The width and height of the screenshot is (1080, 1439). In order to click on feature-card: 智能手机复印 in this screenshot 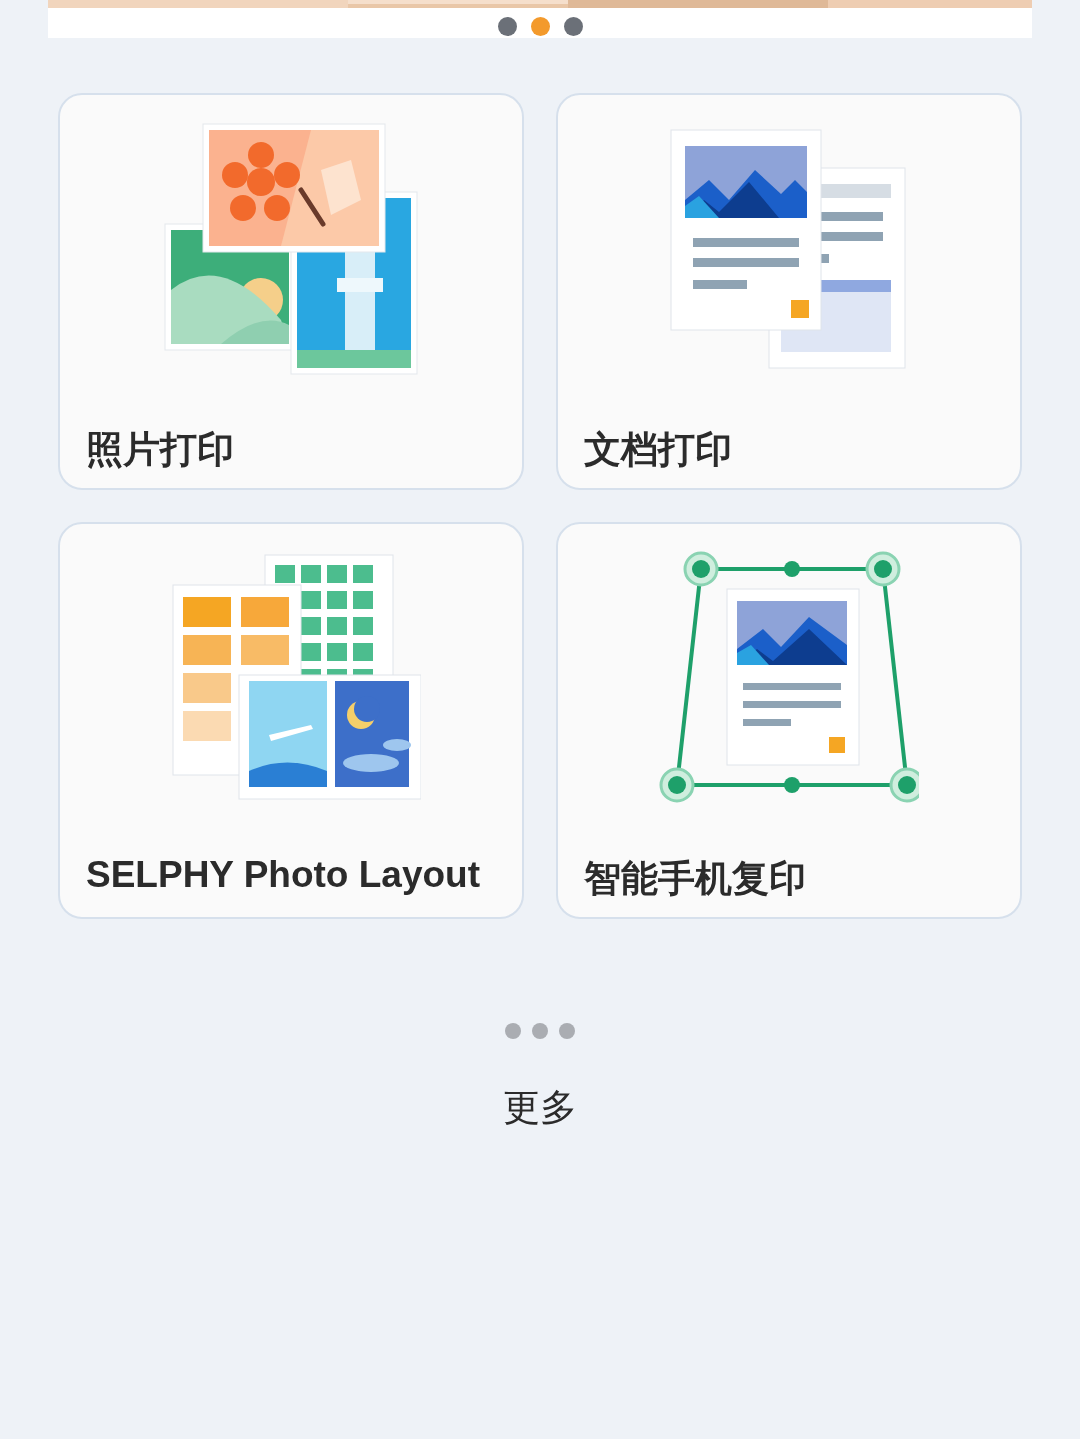, I will do `click(789, 720)`.